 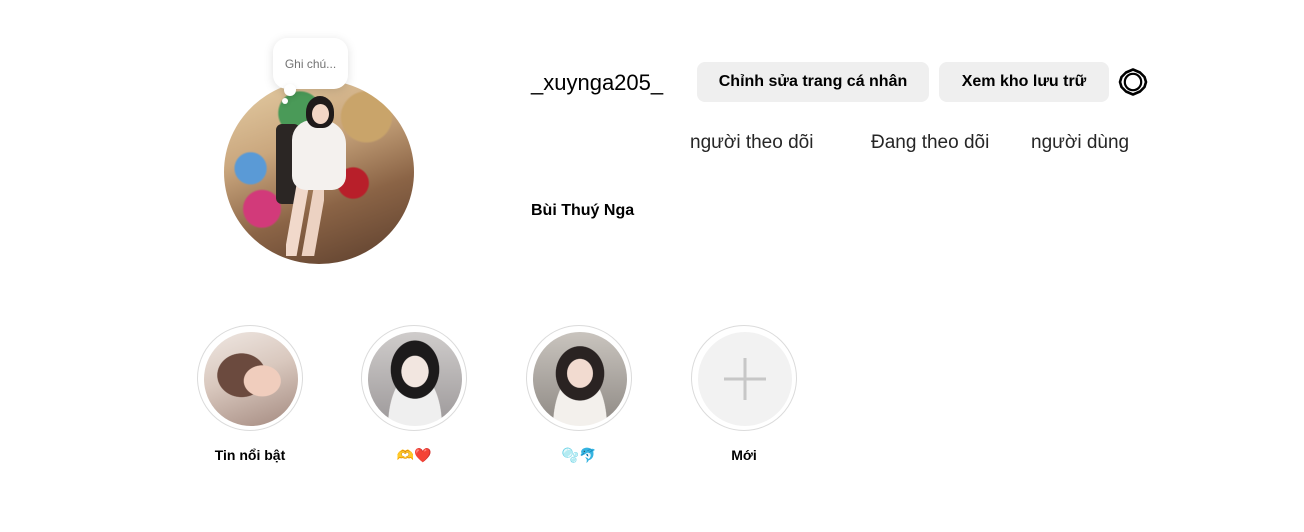 I want to click on highlight-item: 🫧🐬, so click(x=579, y=400).